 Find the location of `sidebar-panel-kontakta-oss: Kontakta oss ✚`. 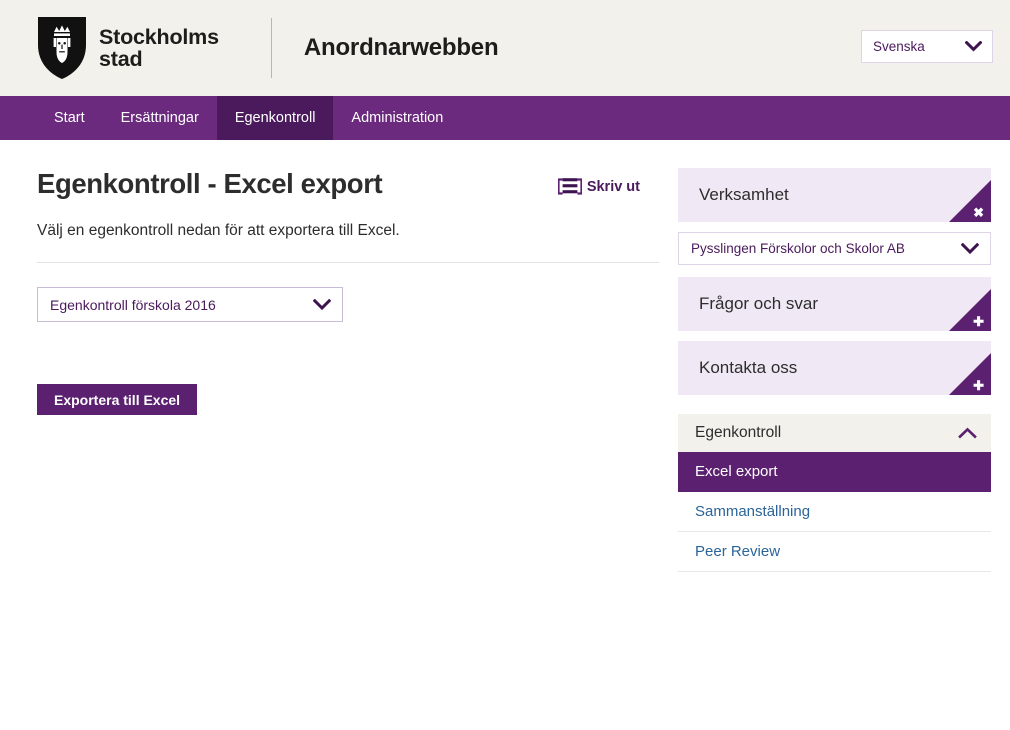

sidebar-panel-kontakta-oss: Kontakta oss ✚ is located at coordinates (834, 368).